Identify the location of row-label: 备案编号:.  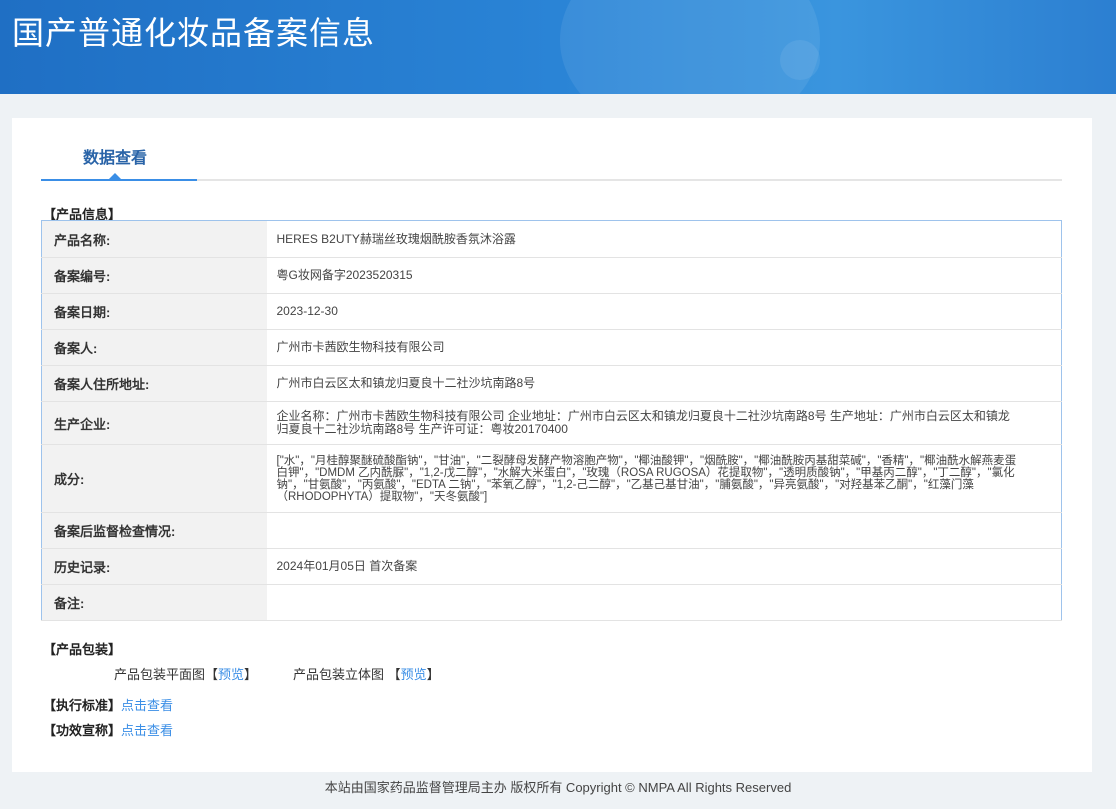
(154, 275).